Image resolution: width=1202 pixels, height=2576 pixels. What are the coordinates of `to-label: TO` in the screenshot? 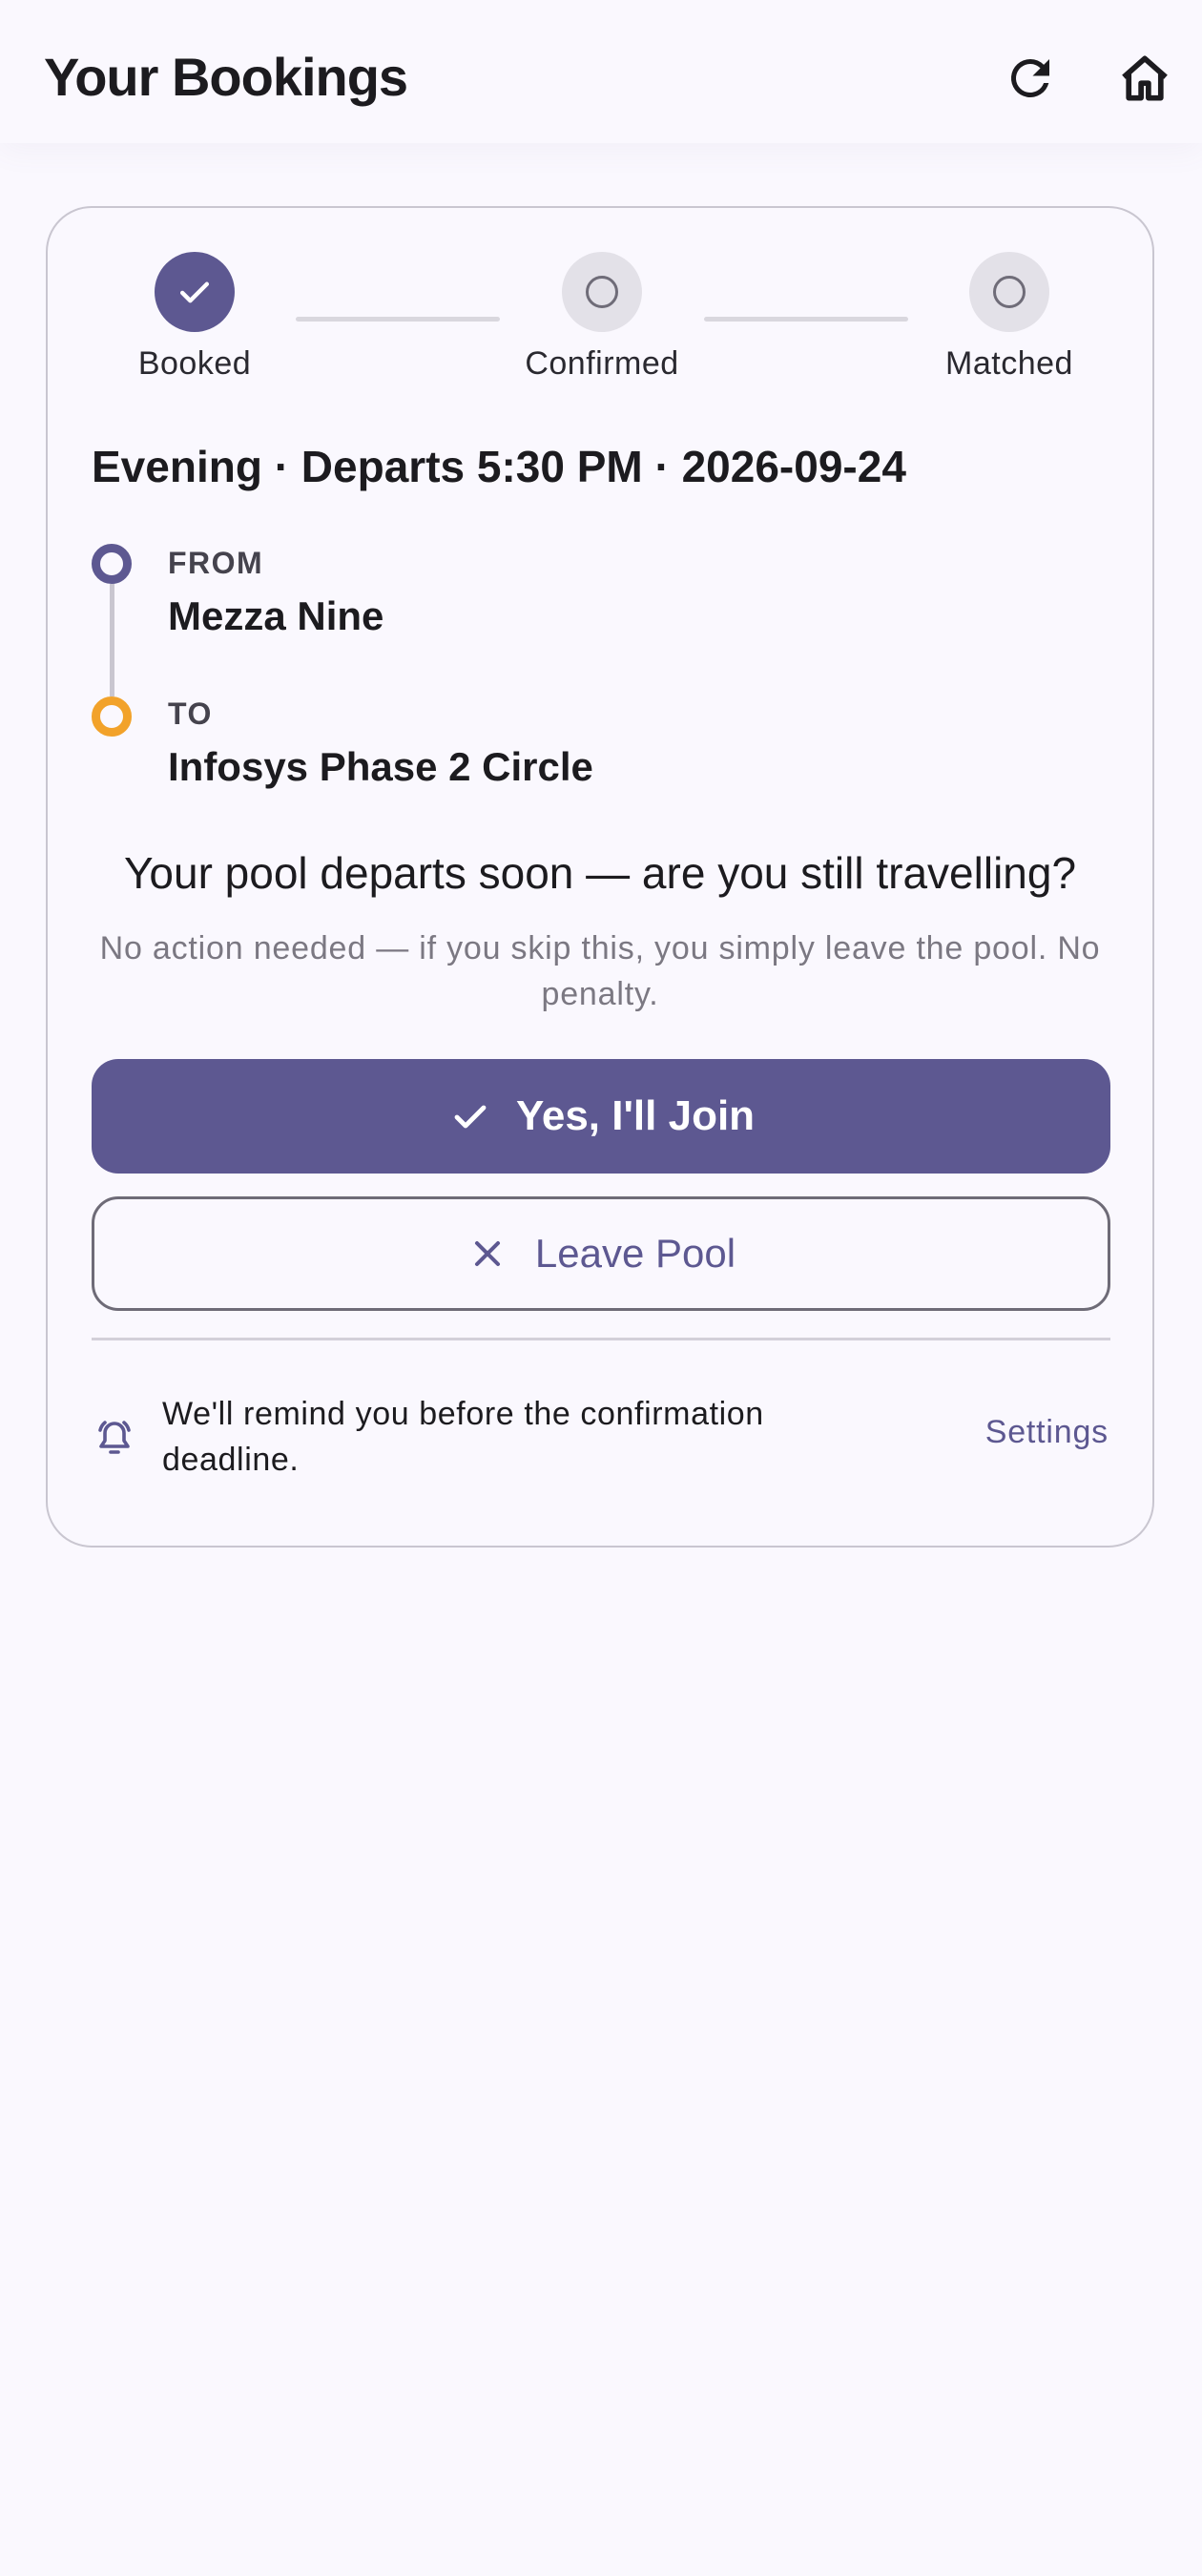 It's located at (190, 713).